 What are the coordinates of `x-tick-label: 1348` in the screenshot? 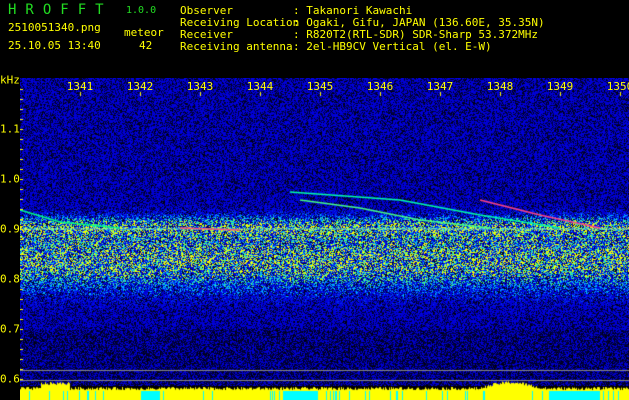 It's located at (500, 86).